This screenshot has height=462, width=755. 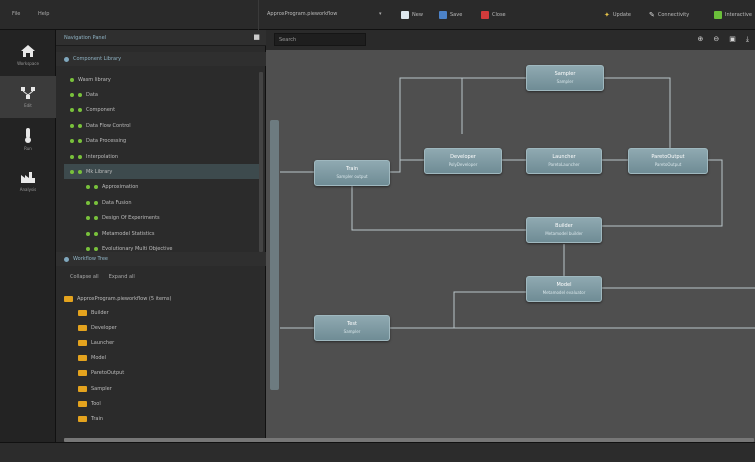 I want to click on library-scrollbar, so click(x=261, y=162).